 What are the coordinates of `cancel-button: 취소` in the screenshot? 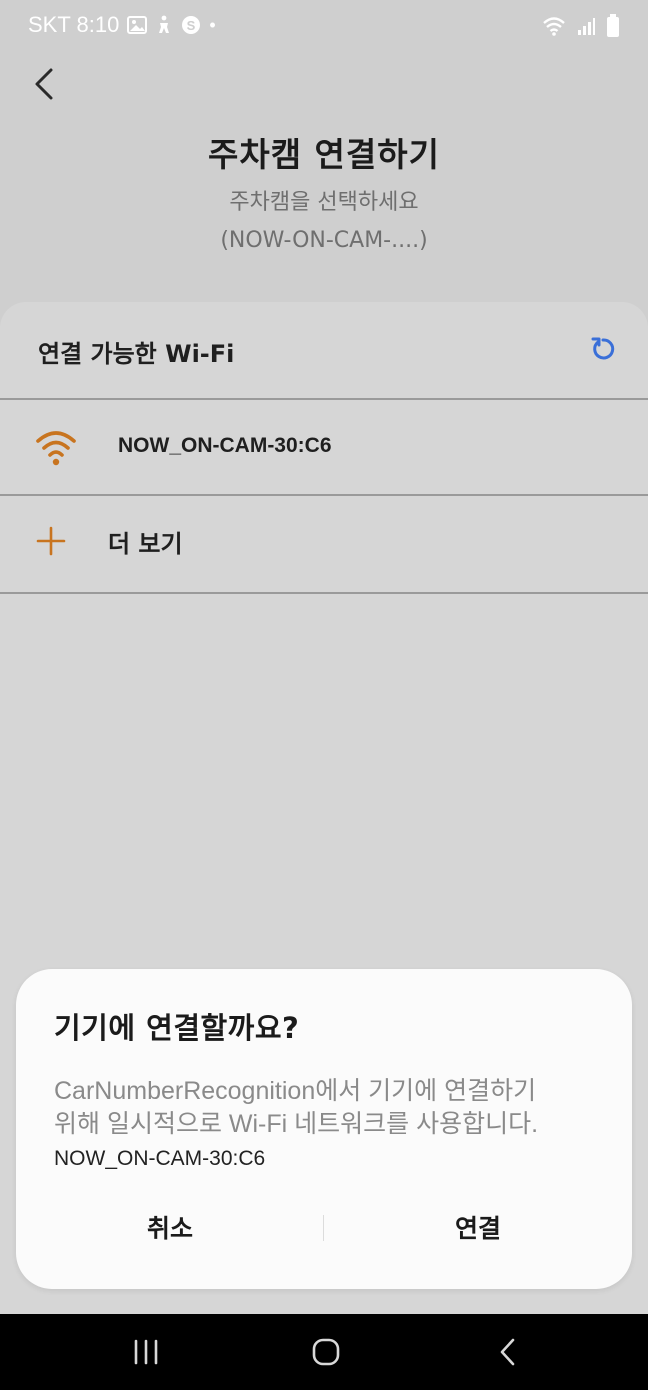 It's located at (170, 1227).